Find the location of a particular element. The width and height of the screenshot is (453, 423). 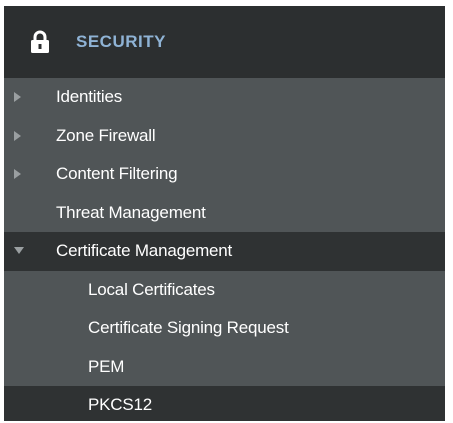

submenu-item-label: PEM is located at coordinates (106, 366).